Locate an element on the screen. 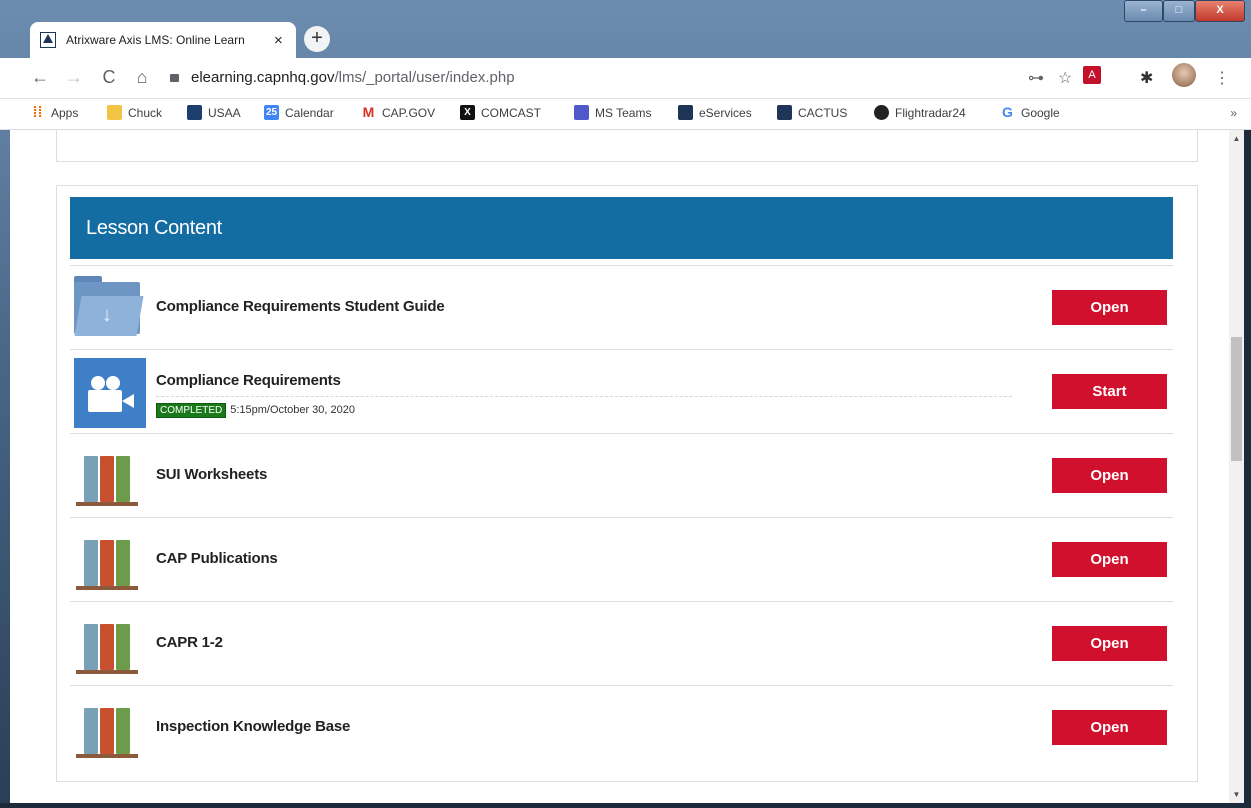 Image resolution: width=1251 pixels, height=808 pixels. bookmark-label: Flightradar24 is located at coordinates (930, 112).